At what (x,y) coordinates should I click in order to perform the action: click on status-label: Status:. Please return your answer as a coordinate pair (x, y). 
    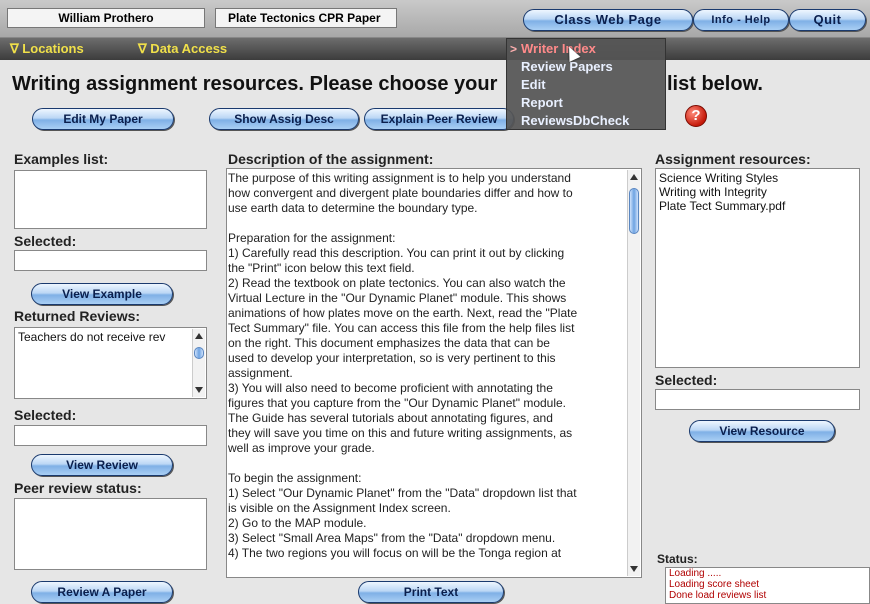
    Looking at the image, I should click on (677, 559).